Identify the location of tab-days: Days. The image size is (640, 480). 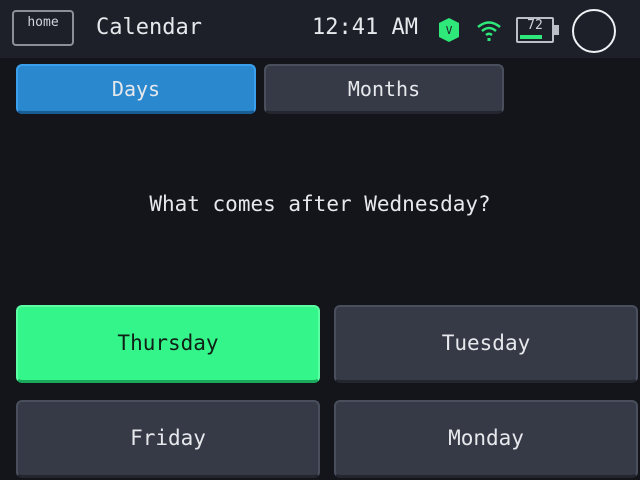
(136, 89).